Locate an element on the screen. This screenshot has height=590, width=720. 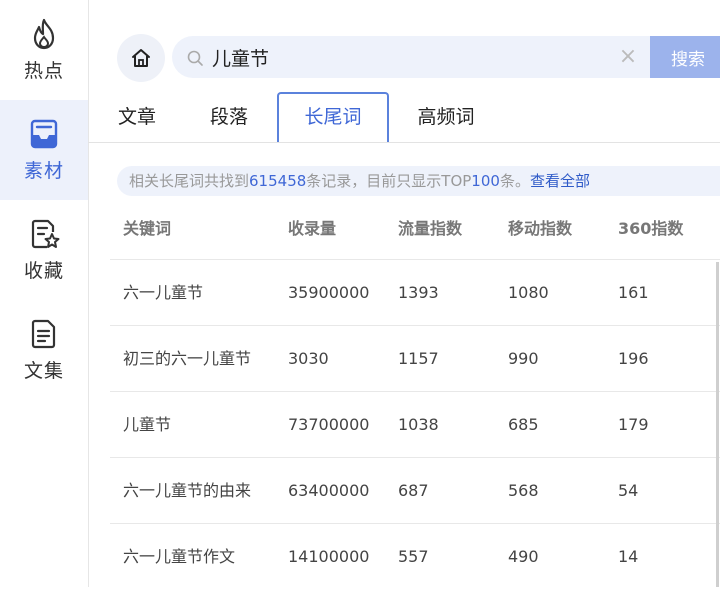
clear-icon: × is located at coordinates (628, 57).